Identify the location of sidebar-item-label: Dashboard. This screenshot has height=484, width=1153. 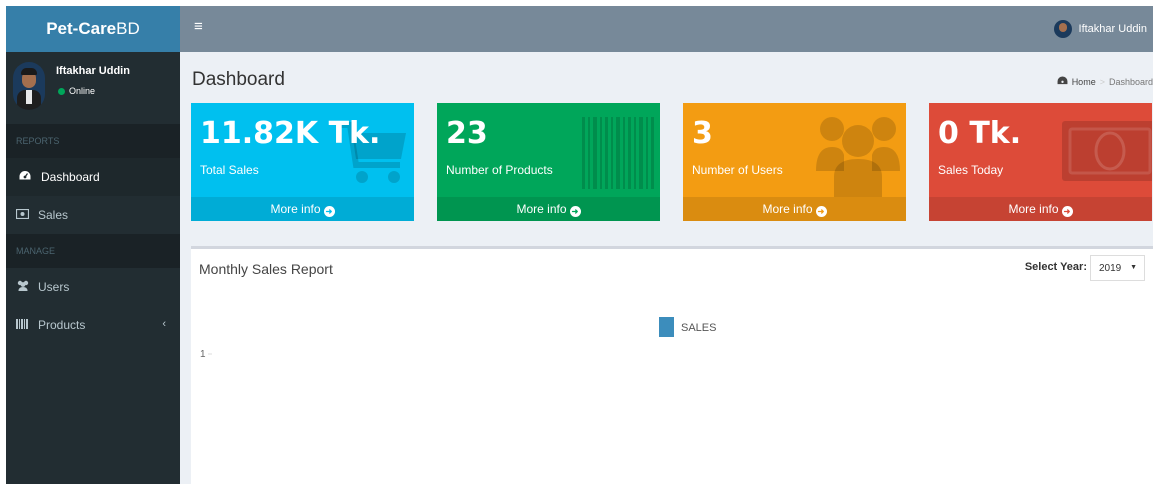
(70, 177).